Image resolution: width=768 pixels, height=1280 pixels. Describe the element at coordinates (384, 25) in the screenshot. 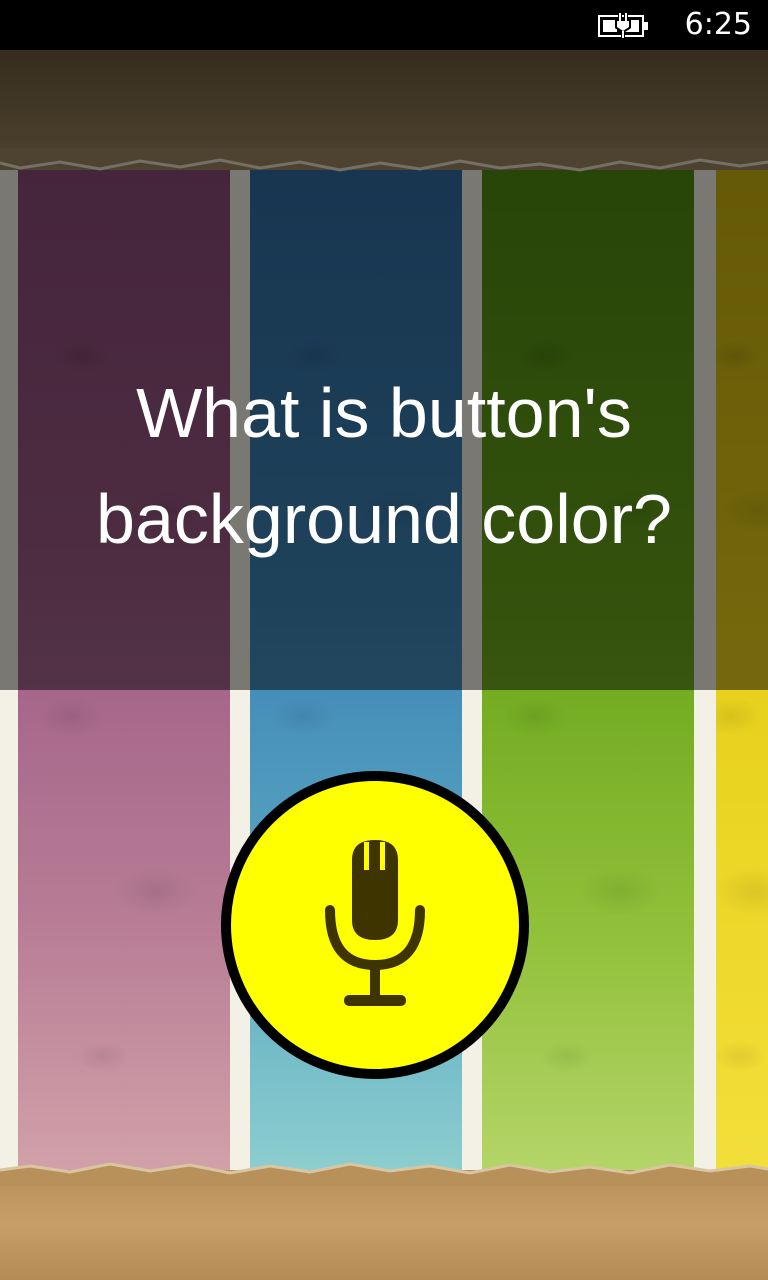

I see `status-bar: 6:25` at that location.